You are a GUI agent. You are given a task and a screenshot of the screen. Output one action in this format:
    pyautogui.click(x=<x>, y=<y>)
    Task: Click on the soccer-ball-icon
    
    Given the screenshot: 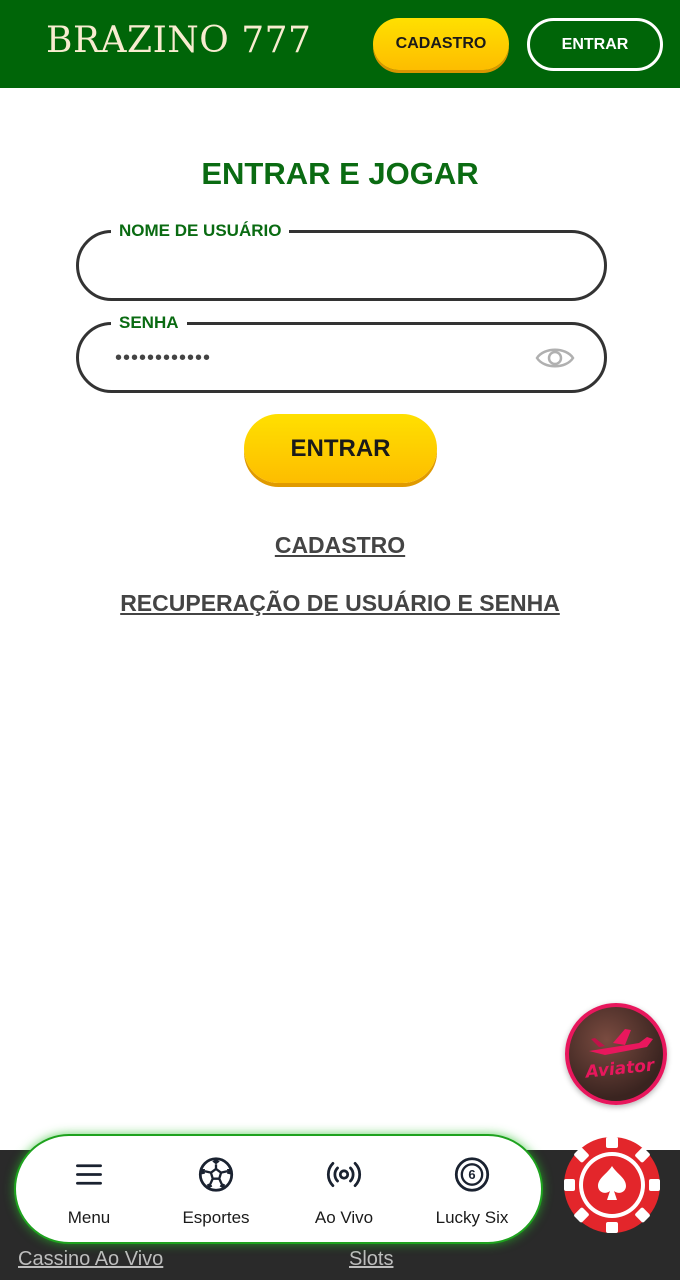 What is the action you would take?
    pyautogui.click(x=216, y=1174)
    